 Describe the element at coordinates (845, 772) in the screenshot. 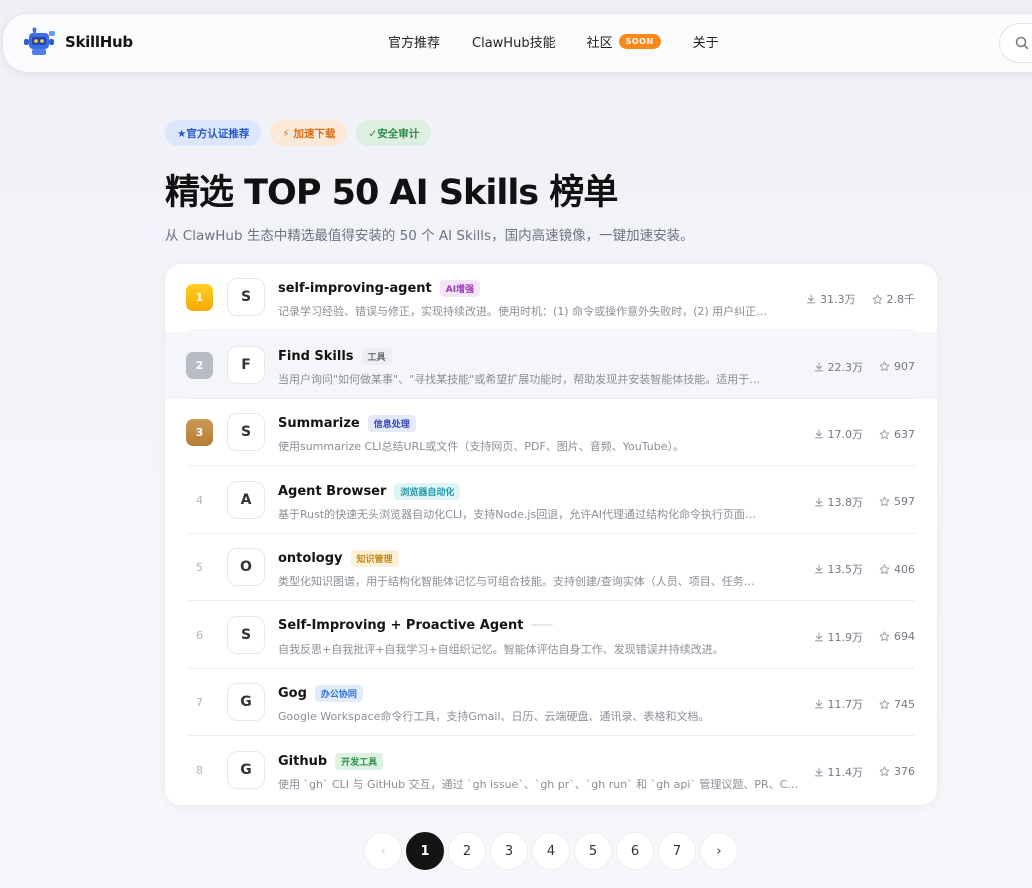

I see `download-count-value: 11.4万` at that location.